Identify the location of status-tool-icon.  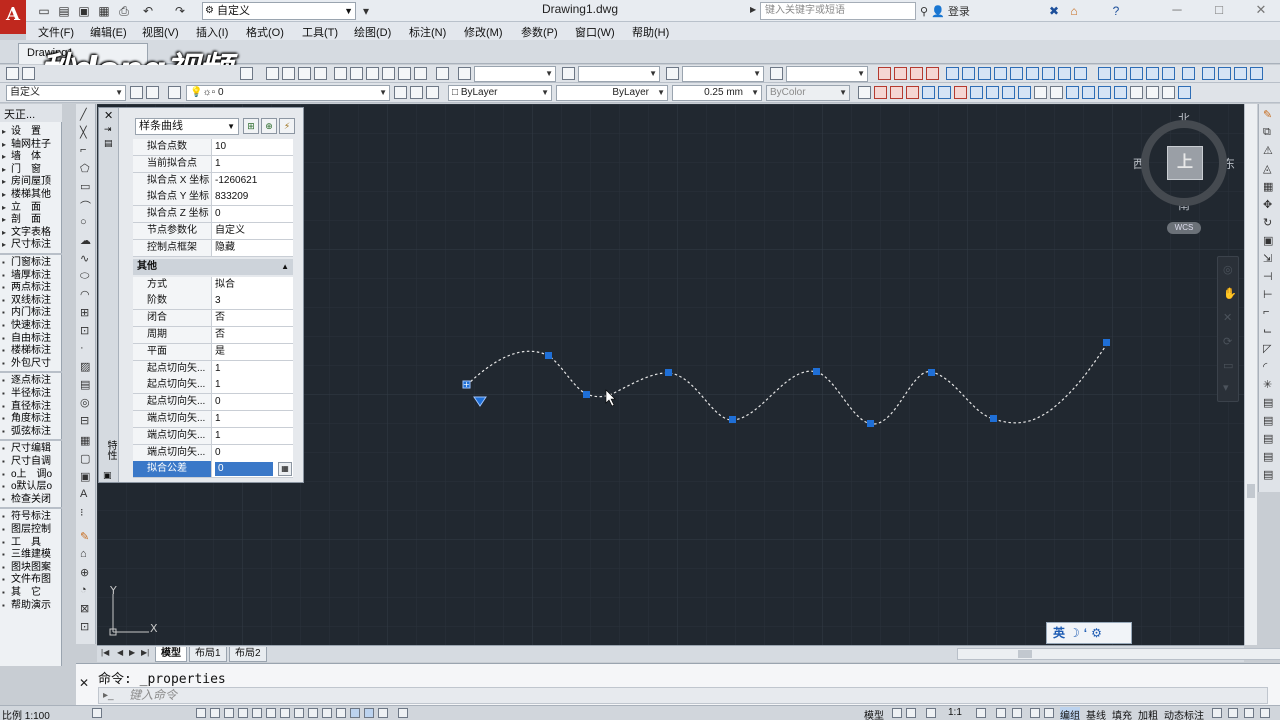
(97, 713).